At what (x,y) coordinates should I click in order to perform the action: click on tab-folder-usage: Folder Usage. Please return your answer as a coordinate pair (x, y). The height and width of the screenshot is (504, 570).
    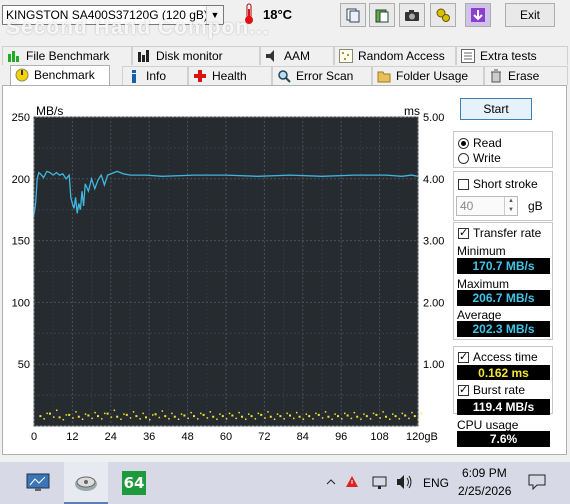
    Looking at the image, I should click on (428, 75).